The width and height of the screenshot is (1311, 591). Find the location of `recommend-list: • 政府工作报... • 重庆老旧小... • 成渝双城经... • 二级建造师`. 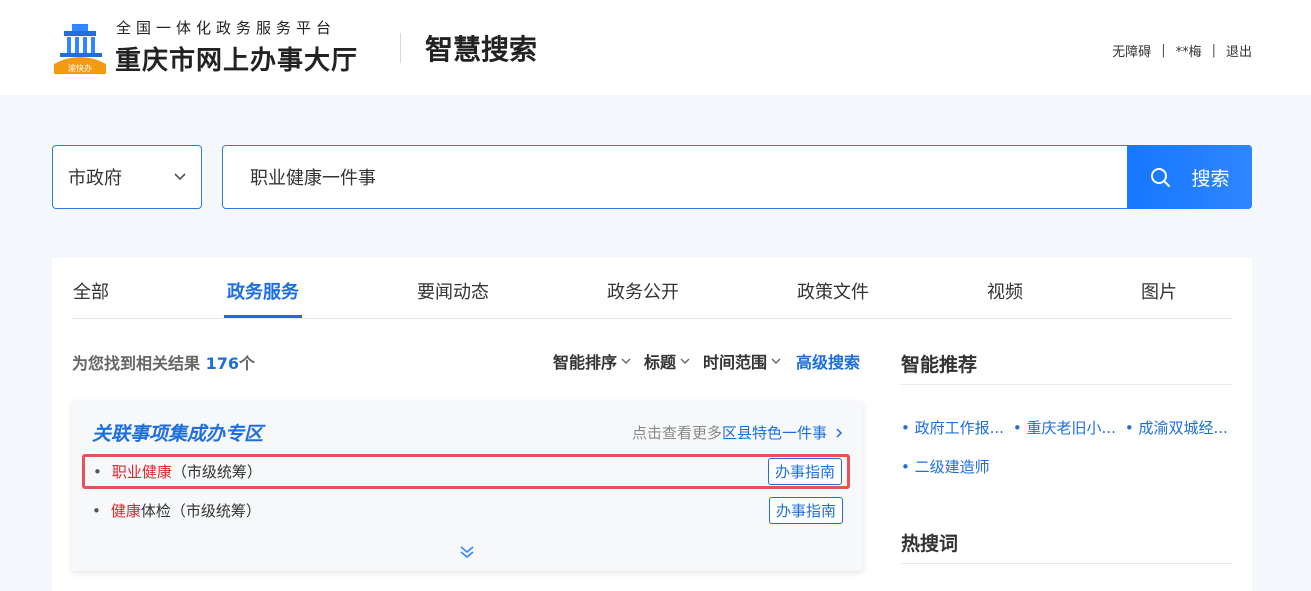

recommend-list: • 政府工作报... • 重庆老旧小... • 成渝双城经... • 二级建造师 is located at coordinates (1071, 456).